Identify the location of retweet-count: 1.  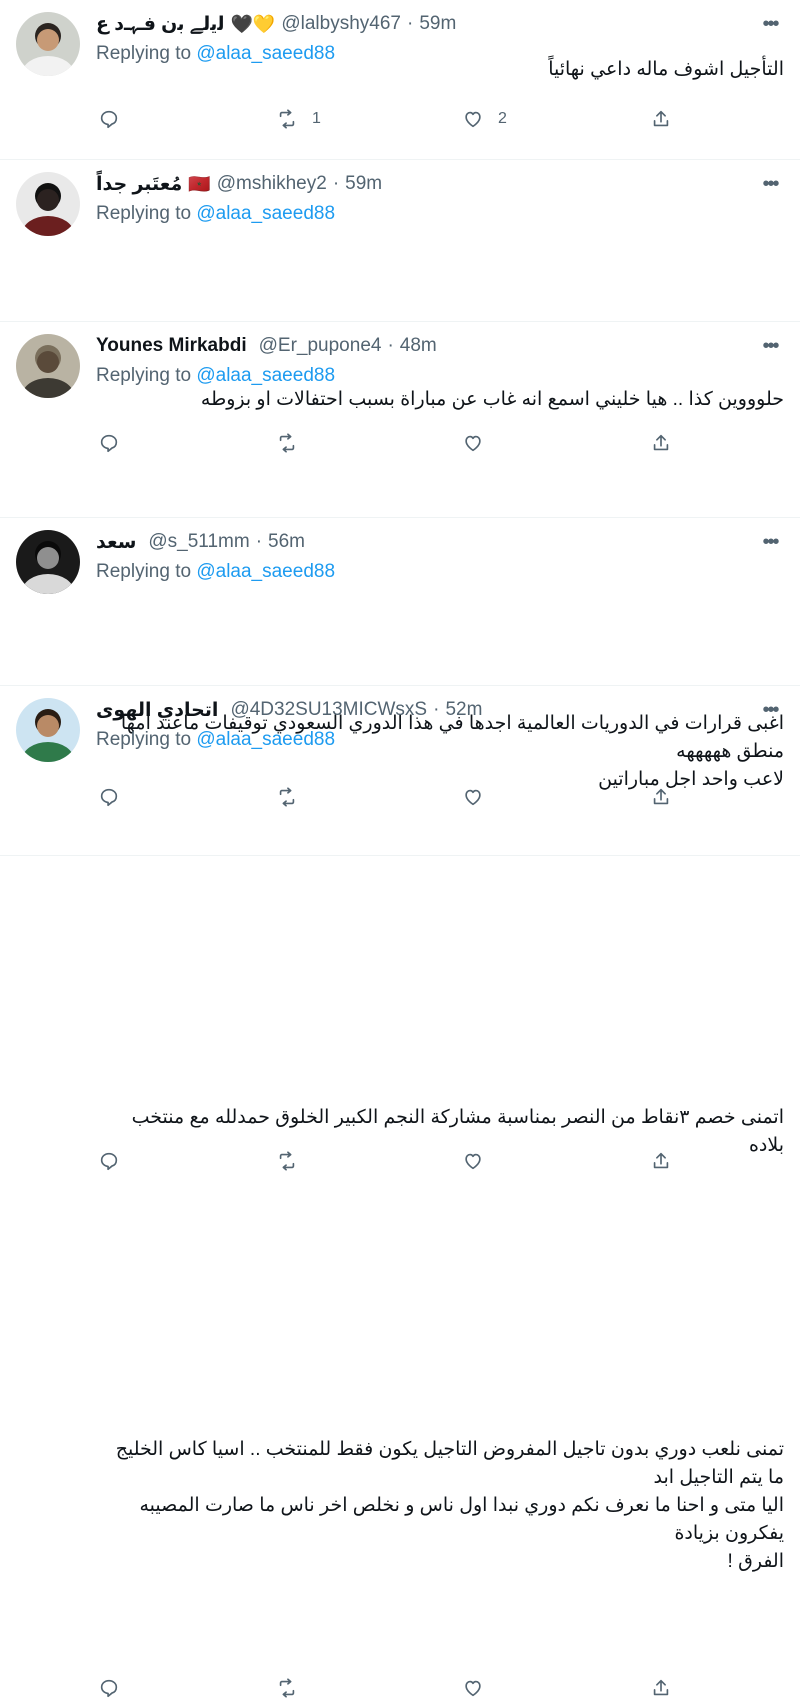
(316, 118).